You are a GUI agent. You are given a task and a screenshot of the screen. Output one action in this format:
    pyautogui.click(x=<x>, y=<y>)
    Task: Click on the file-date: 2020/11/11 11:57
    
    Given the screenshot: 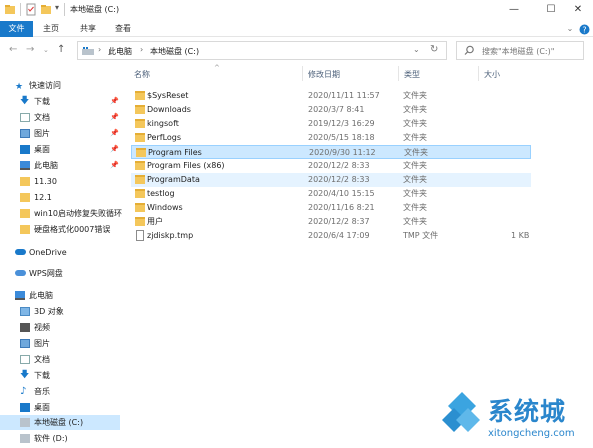 What is the action you would take?
    pyautogui.click(x=344, y=95)
    